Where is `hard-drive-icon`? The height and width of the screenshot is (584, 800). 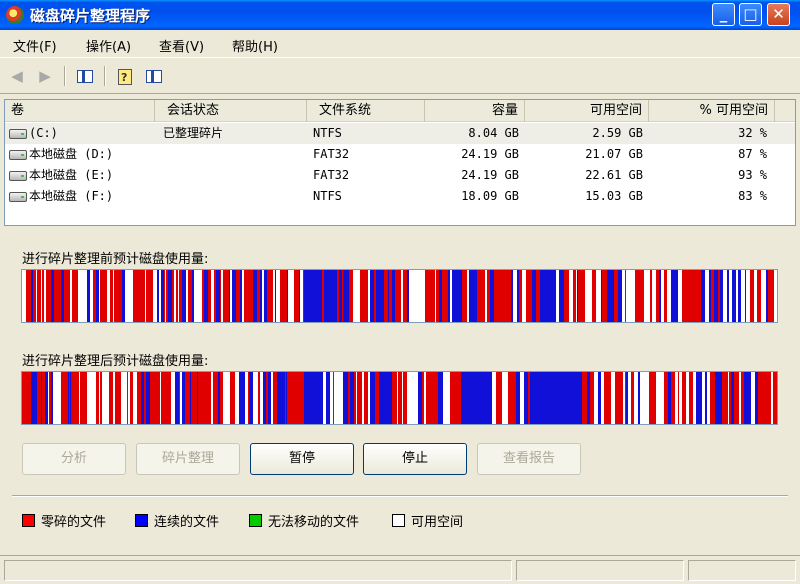
hard-drive-icon is located at coordinates (18, 133).